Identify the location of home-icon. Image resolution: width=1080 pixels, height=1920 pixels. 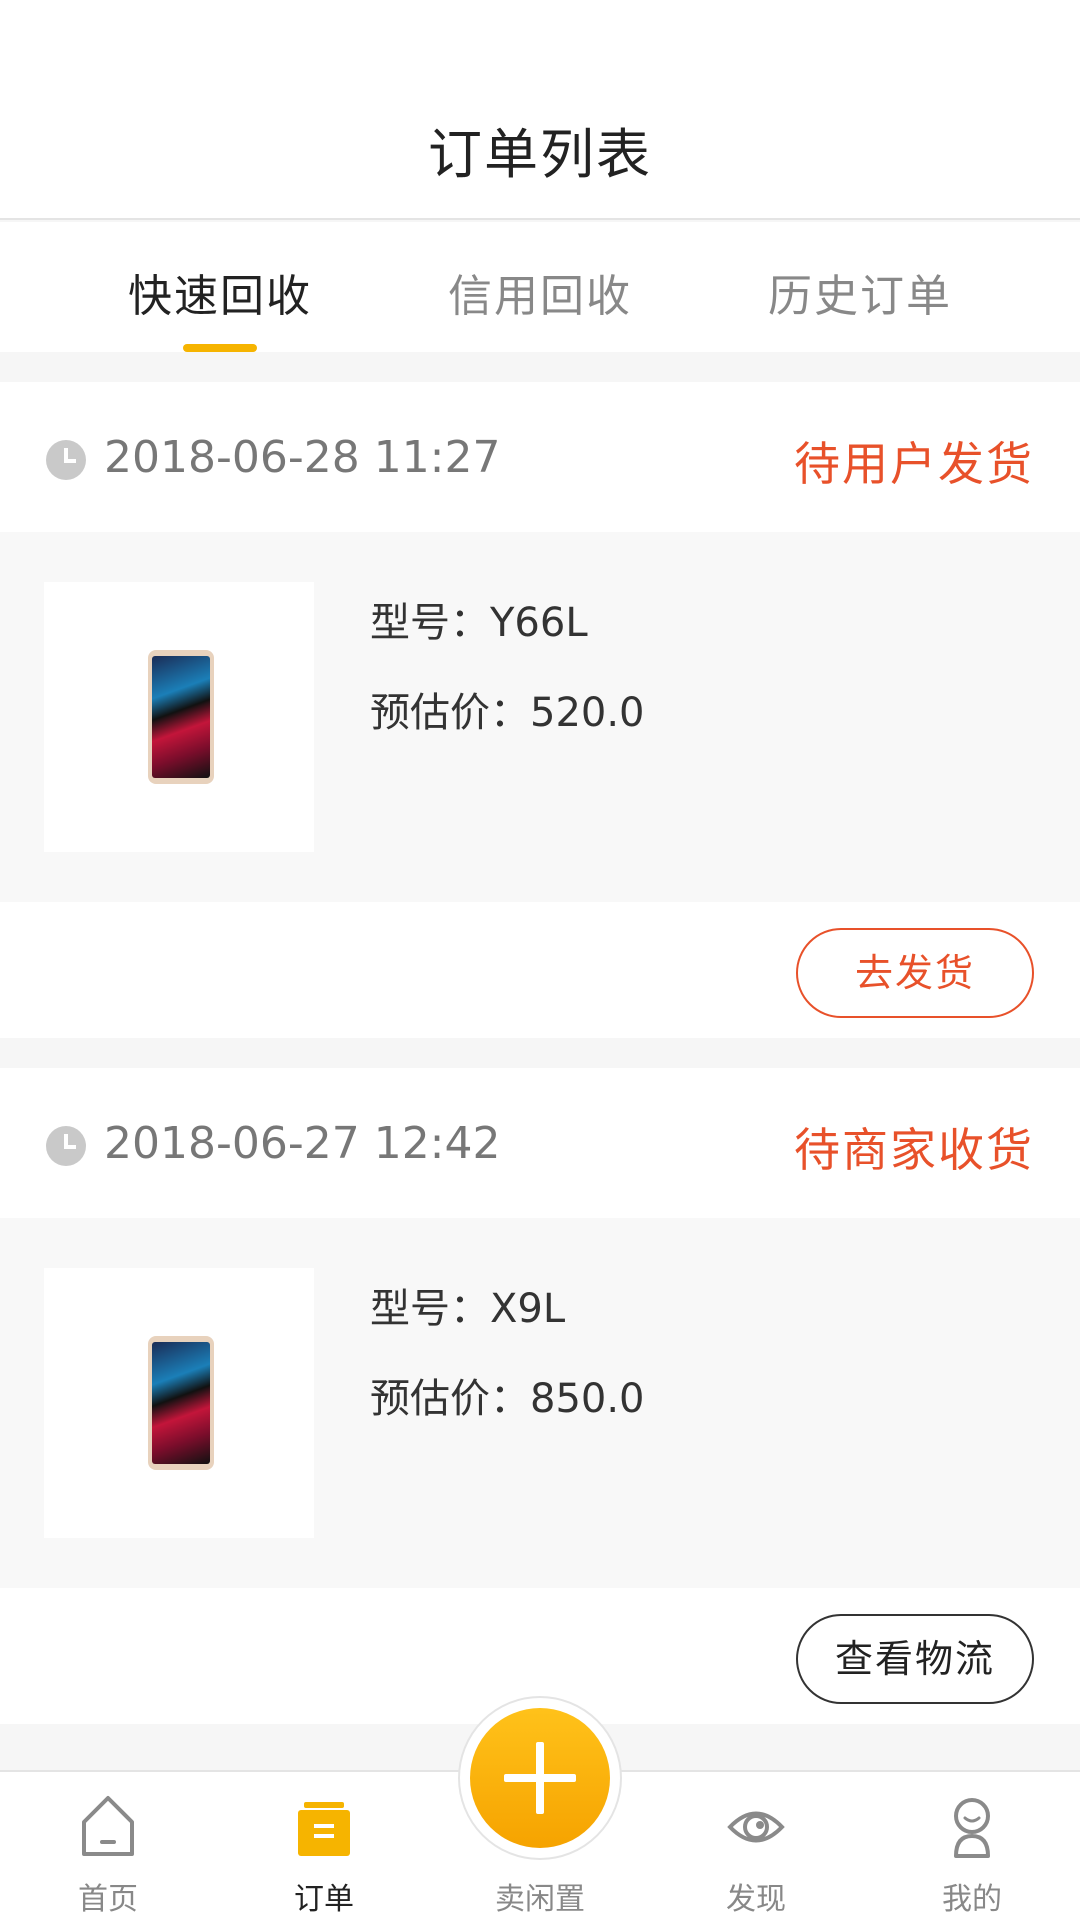
(108, 1826).